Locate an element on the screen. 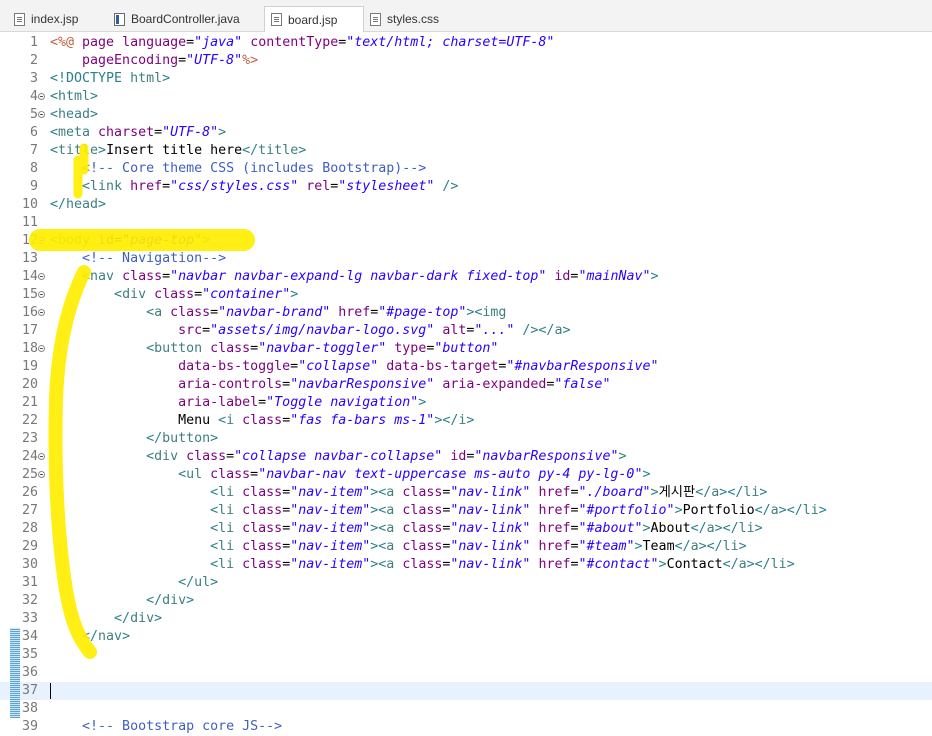 This screenshot has width=932, height=736. code-token: "nav-link" is located at coordinates (490, 510).